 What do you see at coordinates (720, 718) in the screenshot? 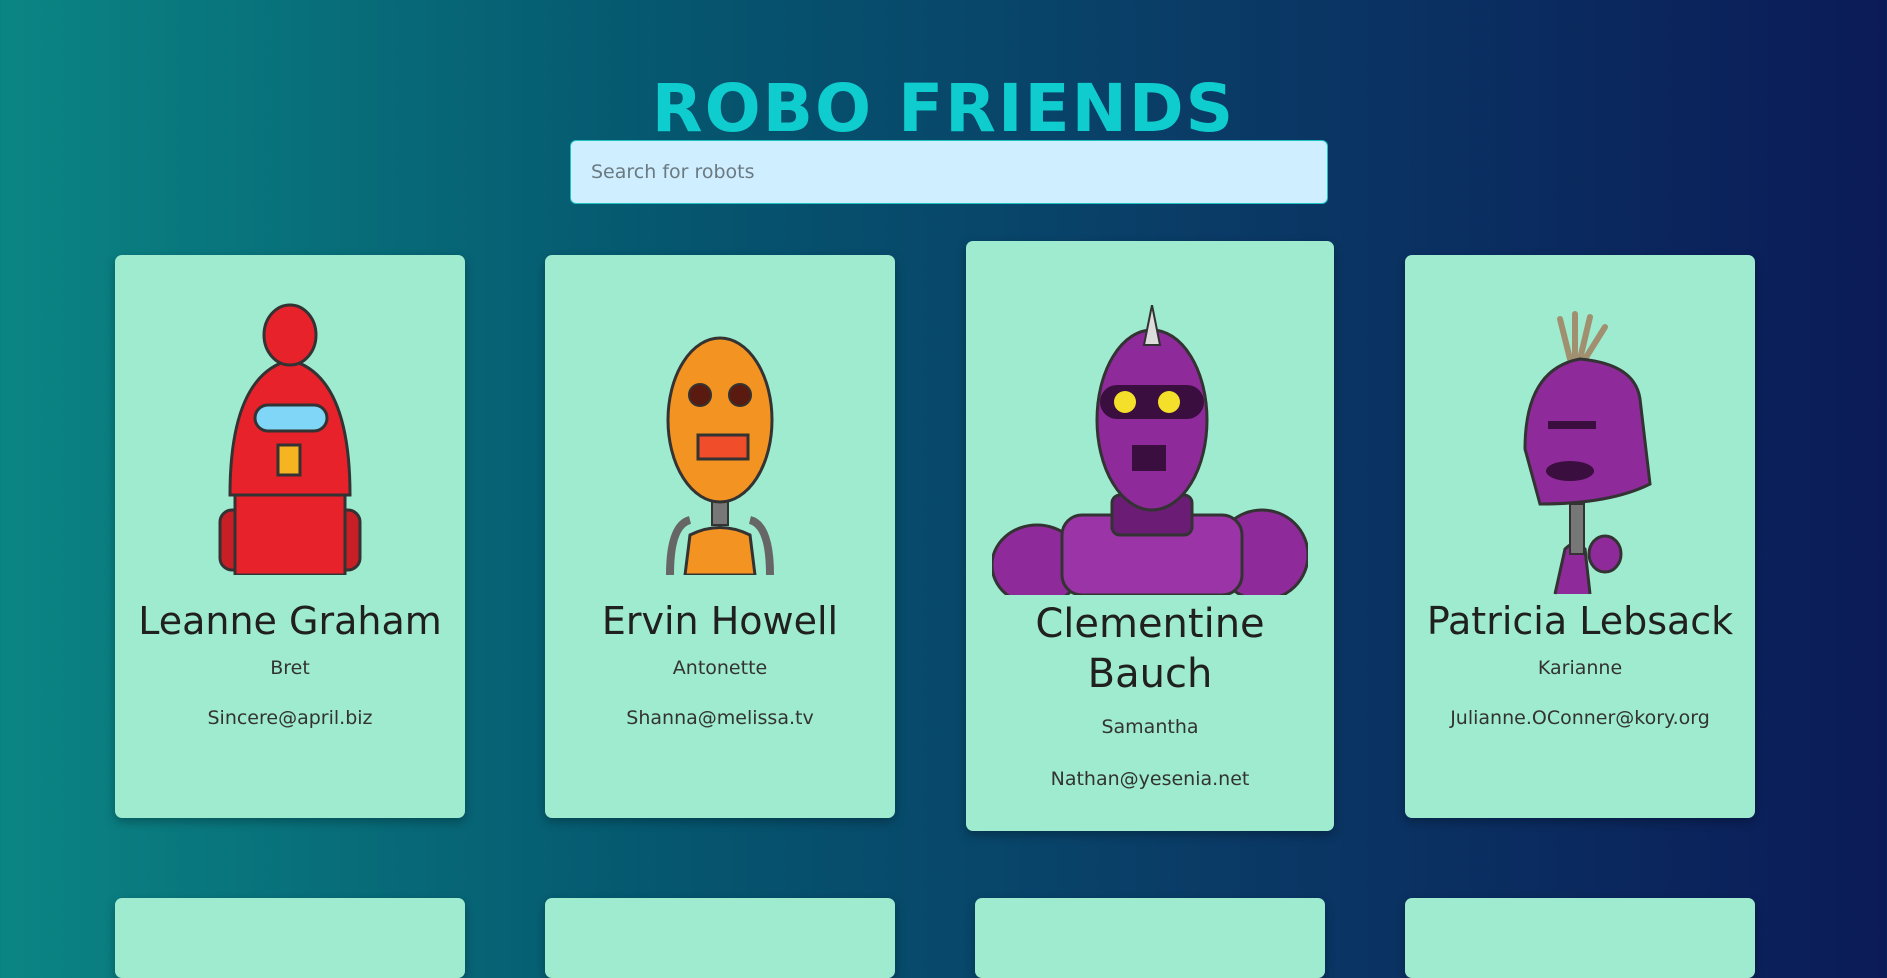
I see `robot-email: Shanna@melissa.tv` at bounding box center [720, 718].